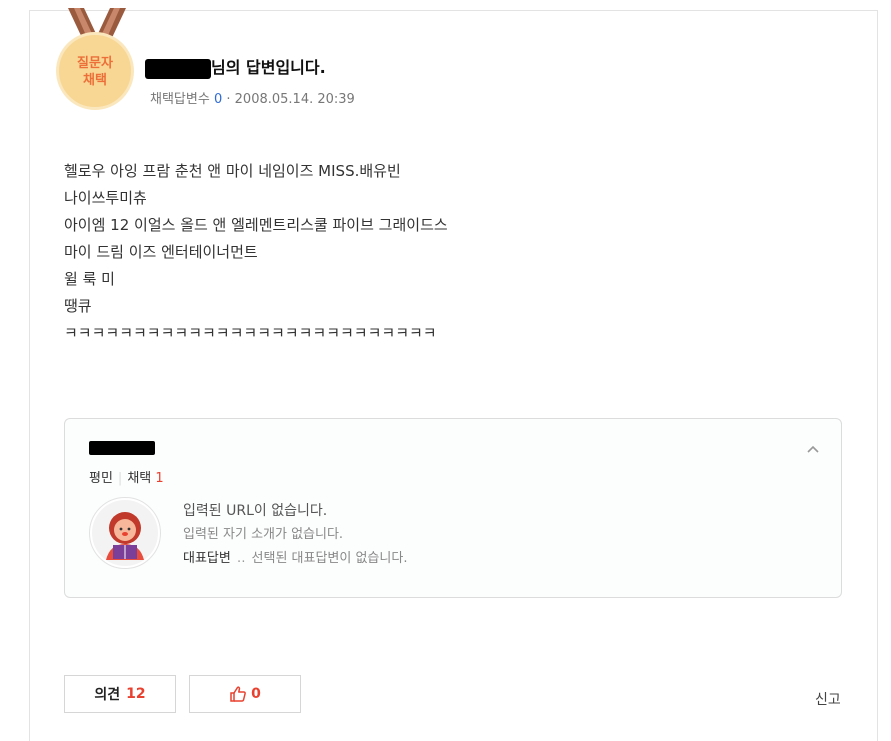  Describe the element at coordinates (255, 511) in the screenshot. I see `profile-url: 입력된 URL이 없습니다.` at that location.